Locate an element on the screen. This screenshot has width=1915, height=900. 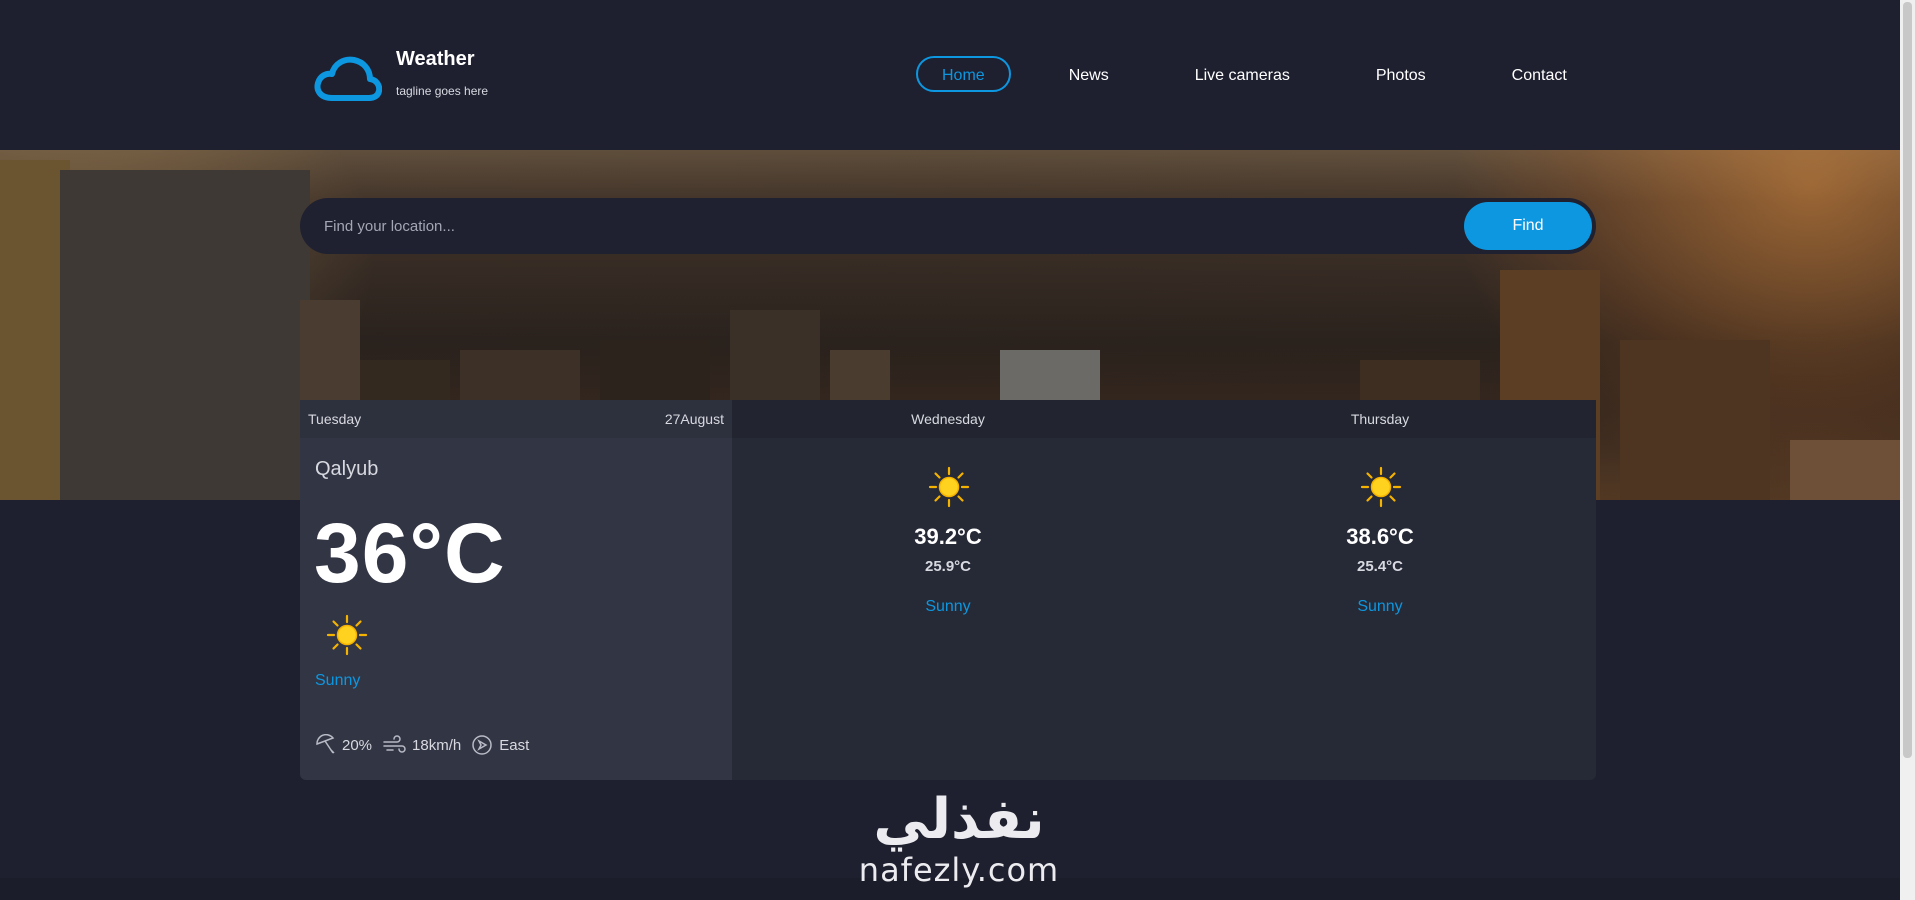
compass-icon is located at coordinates (482, 745).